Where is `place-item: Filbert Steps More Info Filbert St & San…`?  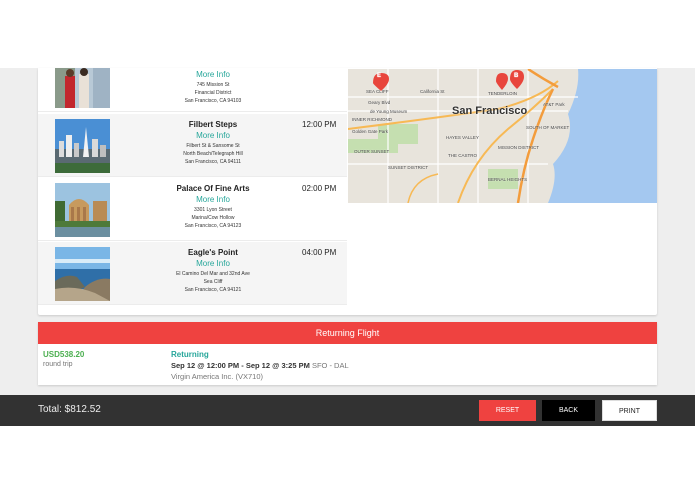
place-item: Filbert Steps More Info Filbert St & San… is located at coordinates (192, 145).